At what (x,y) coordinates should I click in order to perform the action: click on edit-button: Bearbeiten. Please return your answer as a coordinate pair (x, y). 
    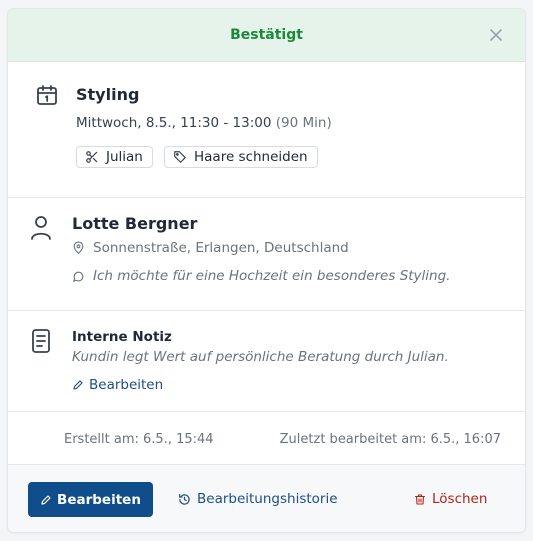
    Looking at the image, I should click on (90, 499).